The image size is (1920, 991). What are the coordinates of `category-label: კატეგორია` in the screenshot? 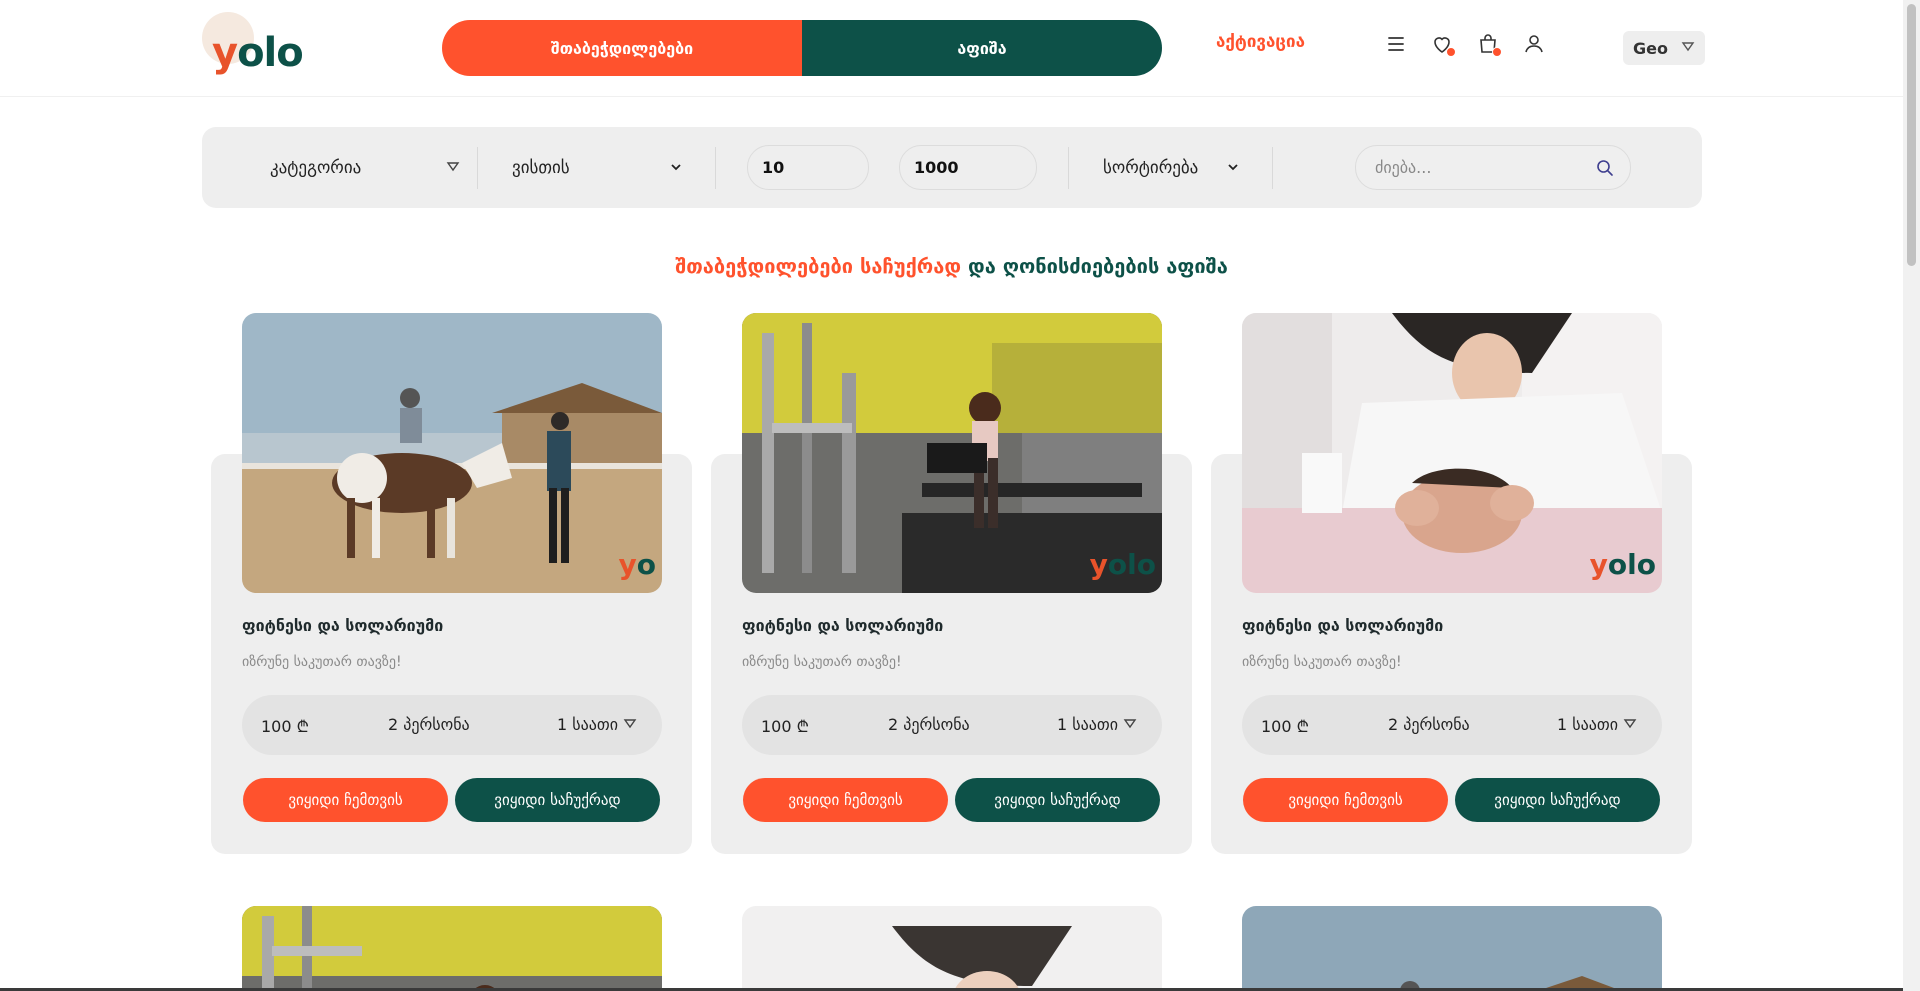 It's located at (316, 167).